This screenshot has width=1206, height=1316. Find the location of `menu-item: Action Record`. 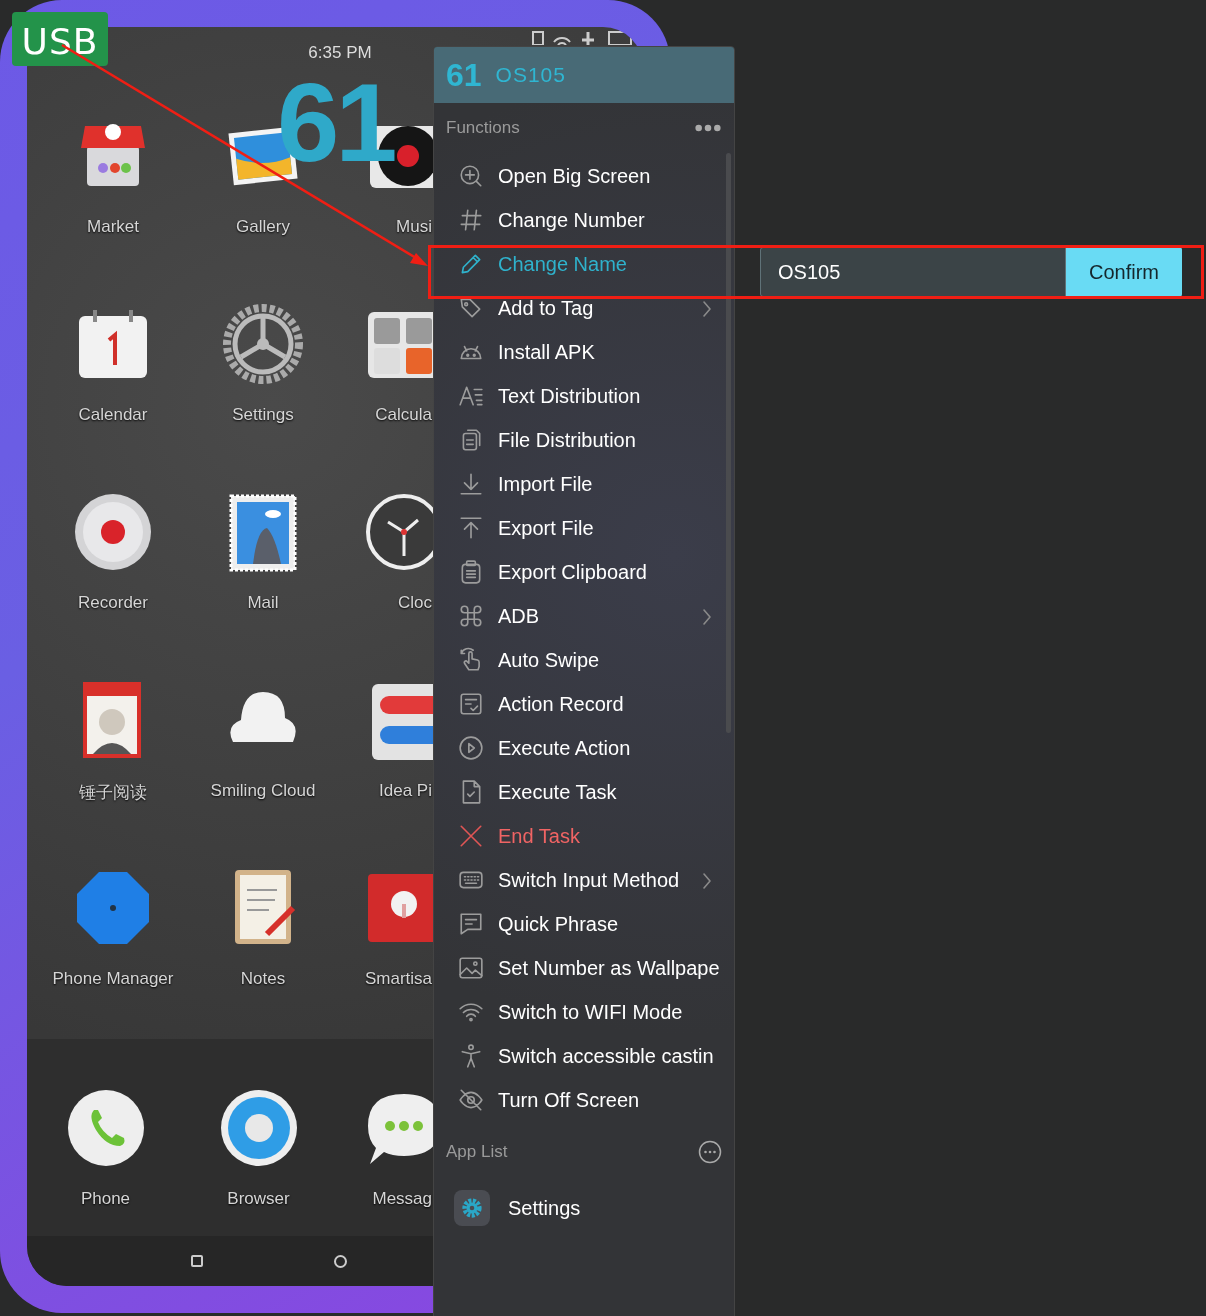

menu-item: Action Record is located at coordinates (584, 704).